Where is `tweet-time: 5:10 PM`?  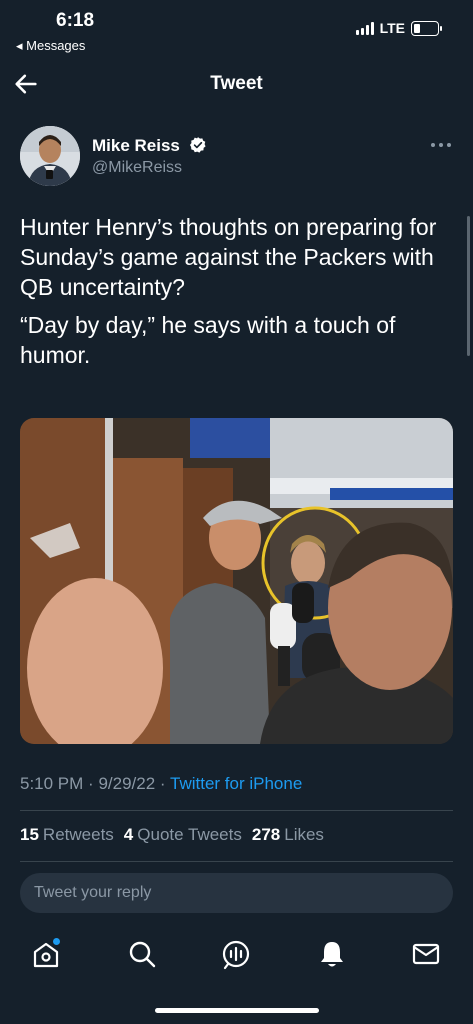
tweet-time: 5:10 PM is located at coordinates (52, 783).